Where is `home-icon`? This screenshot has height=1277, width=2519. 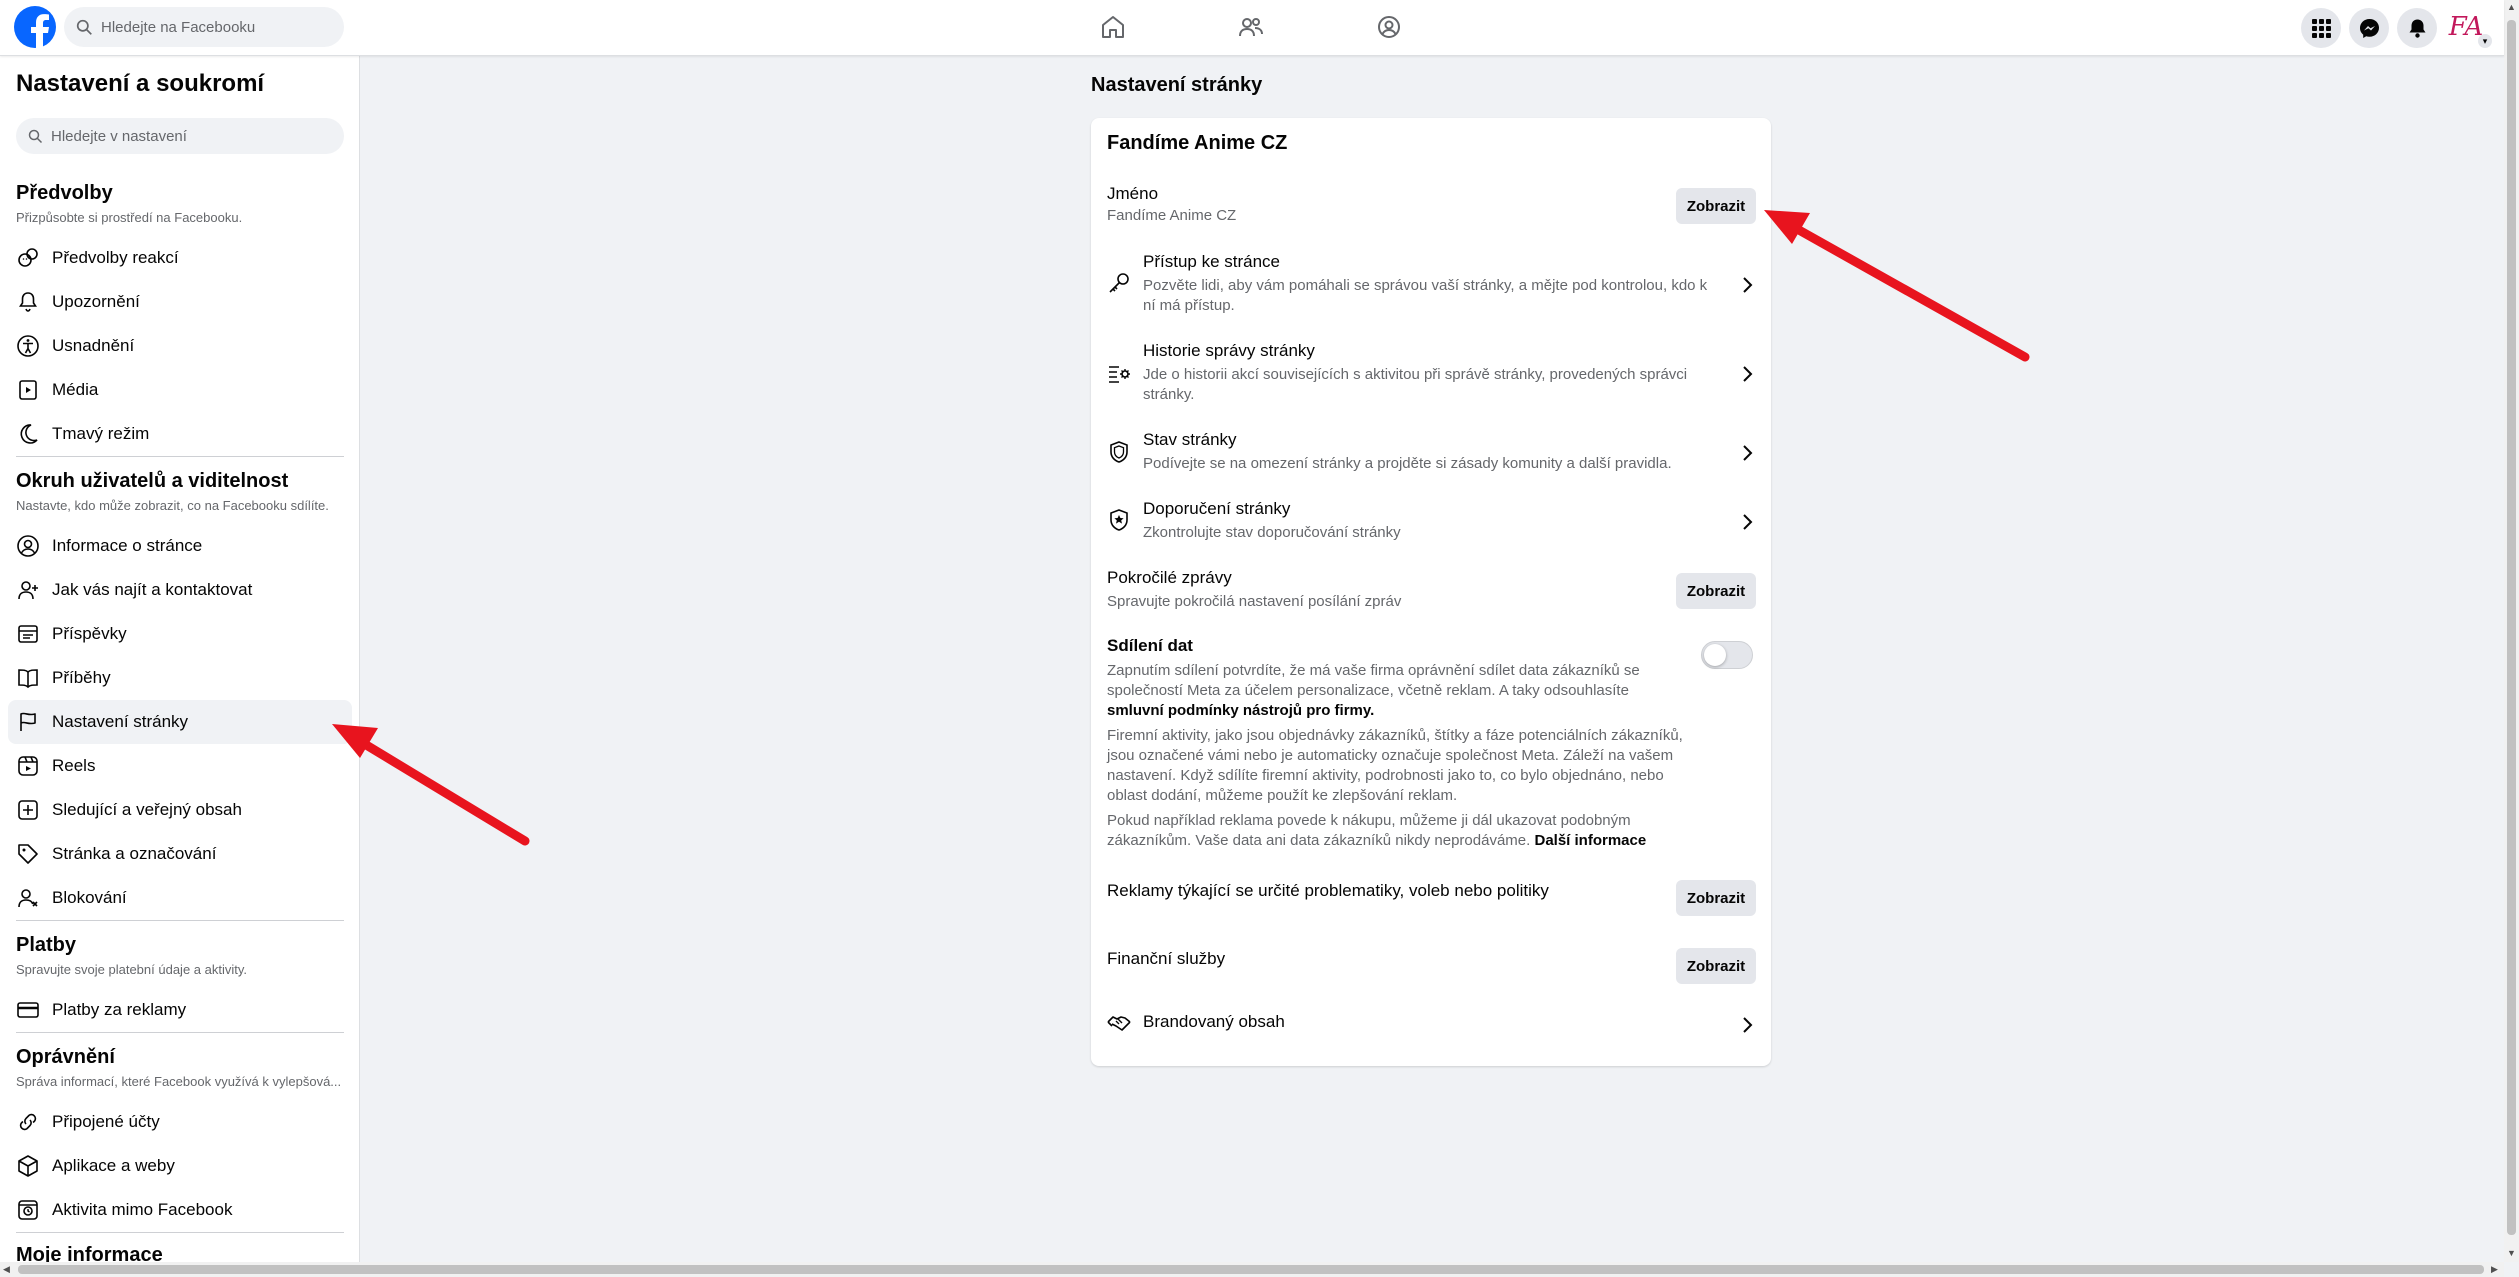
home-icon is located at coordinates (1113, 27).